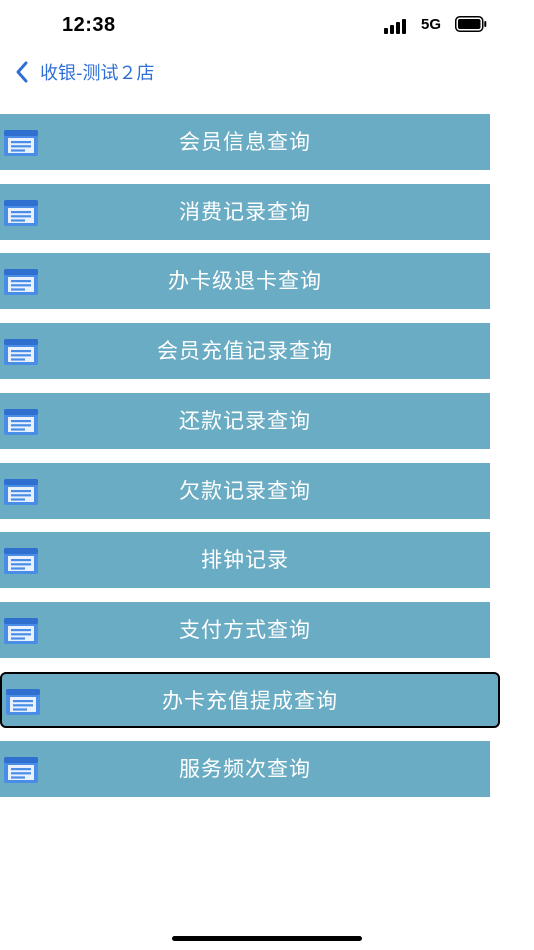 The height and width of the screenshot is (950, 534). I want to click on chevron-left-icon, so click(22, 72).